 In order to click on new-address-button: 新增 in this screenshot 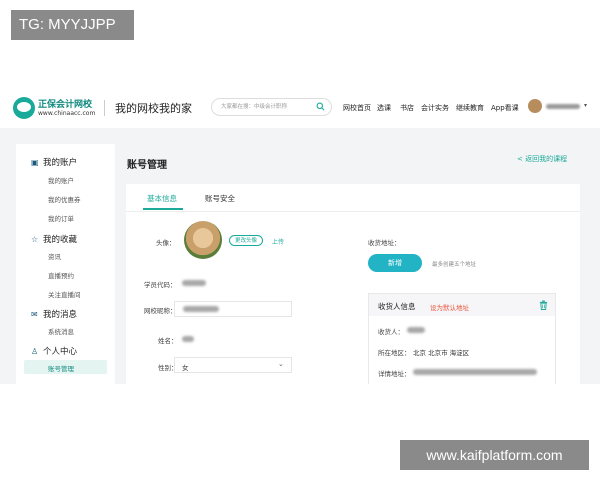, I will do `click(395, 263)`.